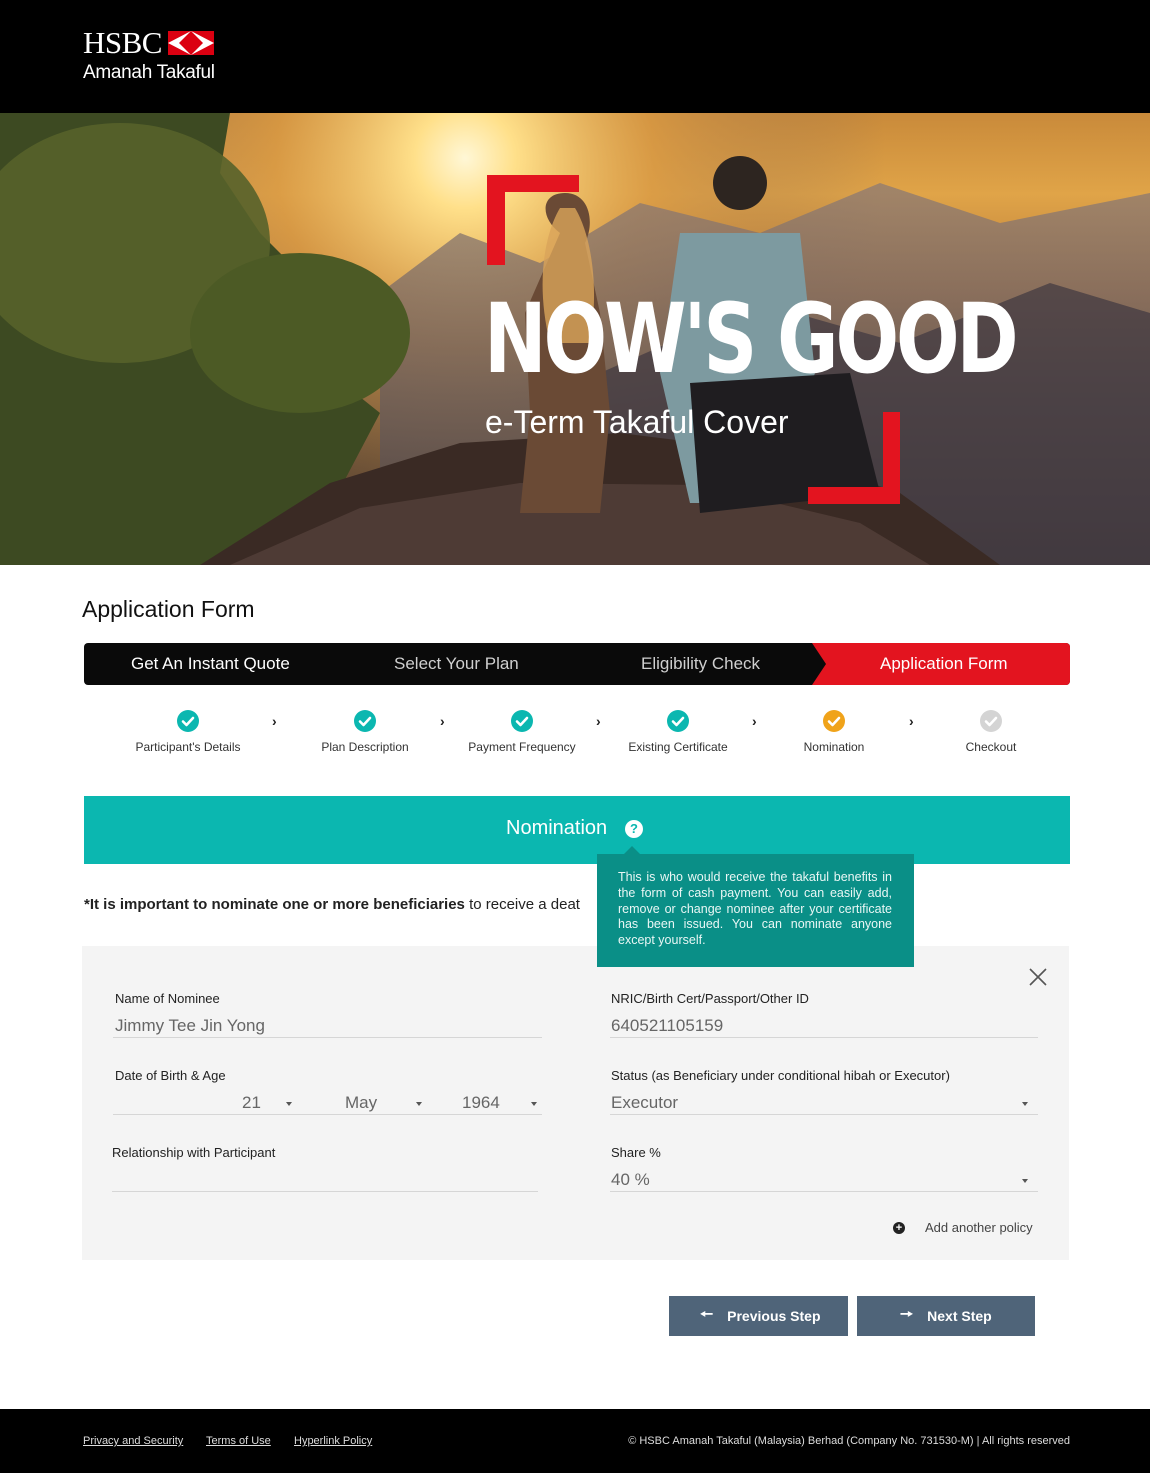  Describe the element at coordinates (991, 747) in the screenshot. I see `substep-label: Checkout` at that location.